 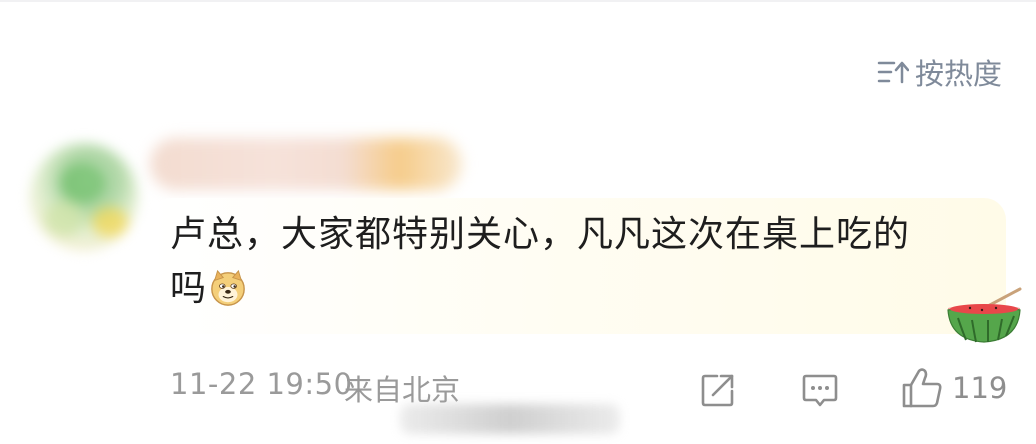 What do you see at coordinates (958, 74) in the screenshot?
I see `sort-label: 按热度` at bounding box center [958, 74].